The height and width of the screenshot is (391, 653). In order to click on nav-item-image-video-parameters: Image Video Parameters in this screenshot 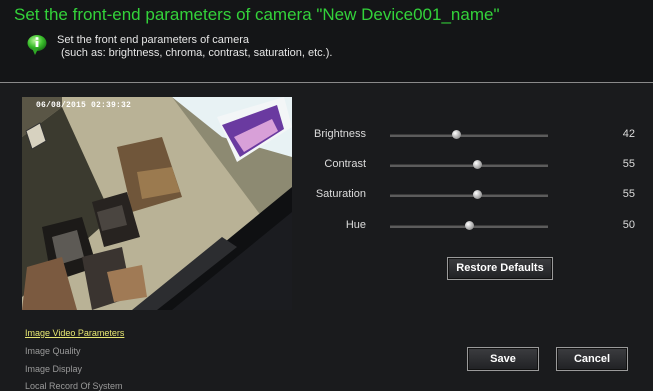, I will do `click(74, 333)`.